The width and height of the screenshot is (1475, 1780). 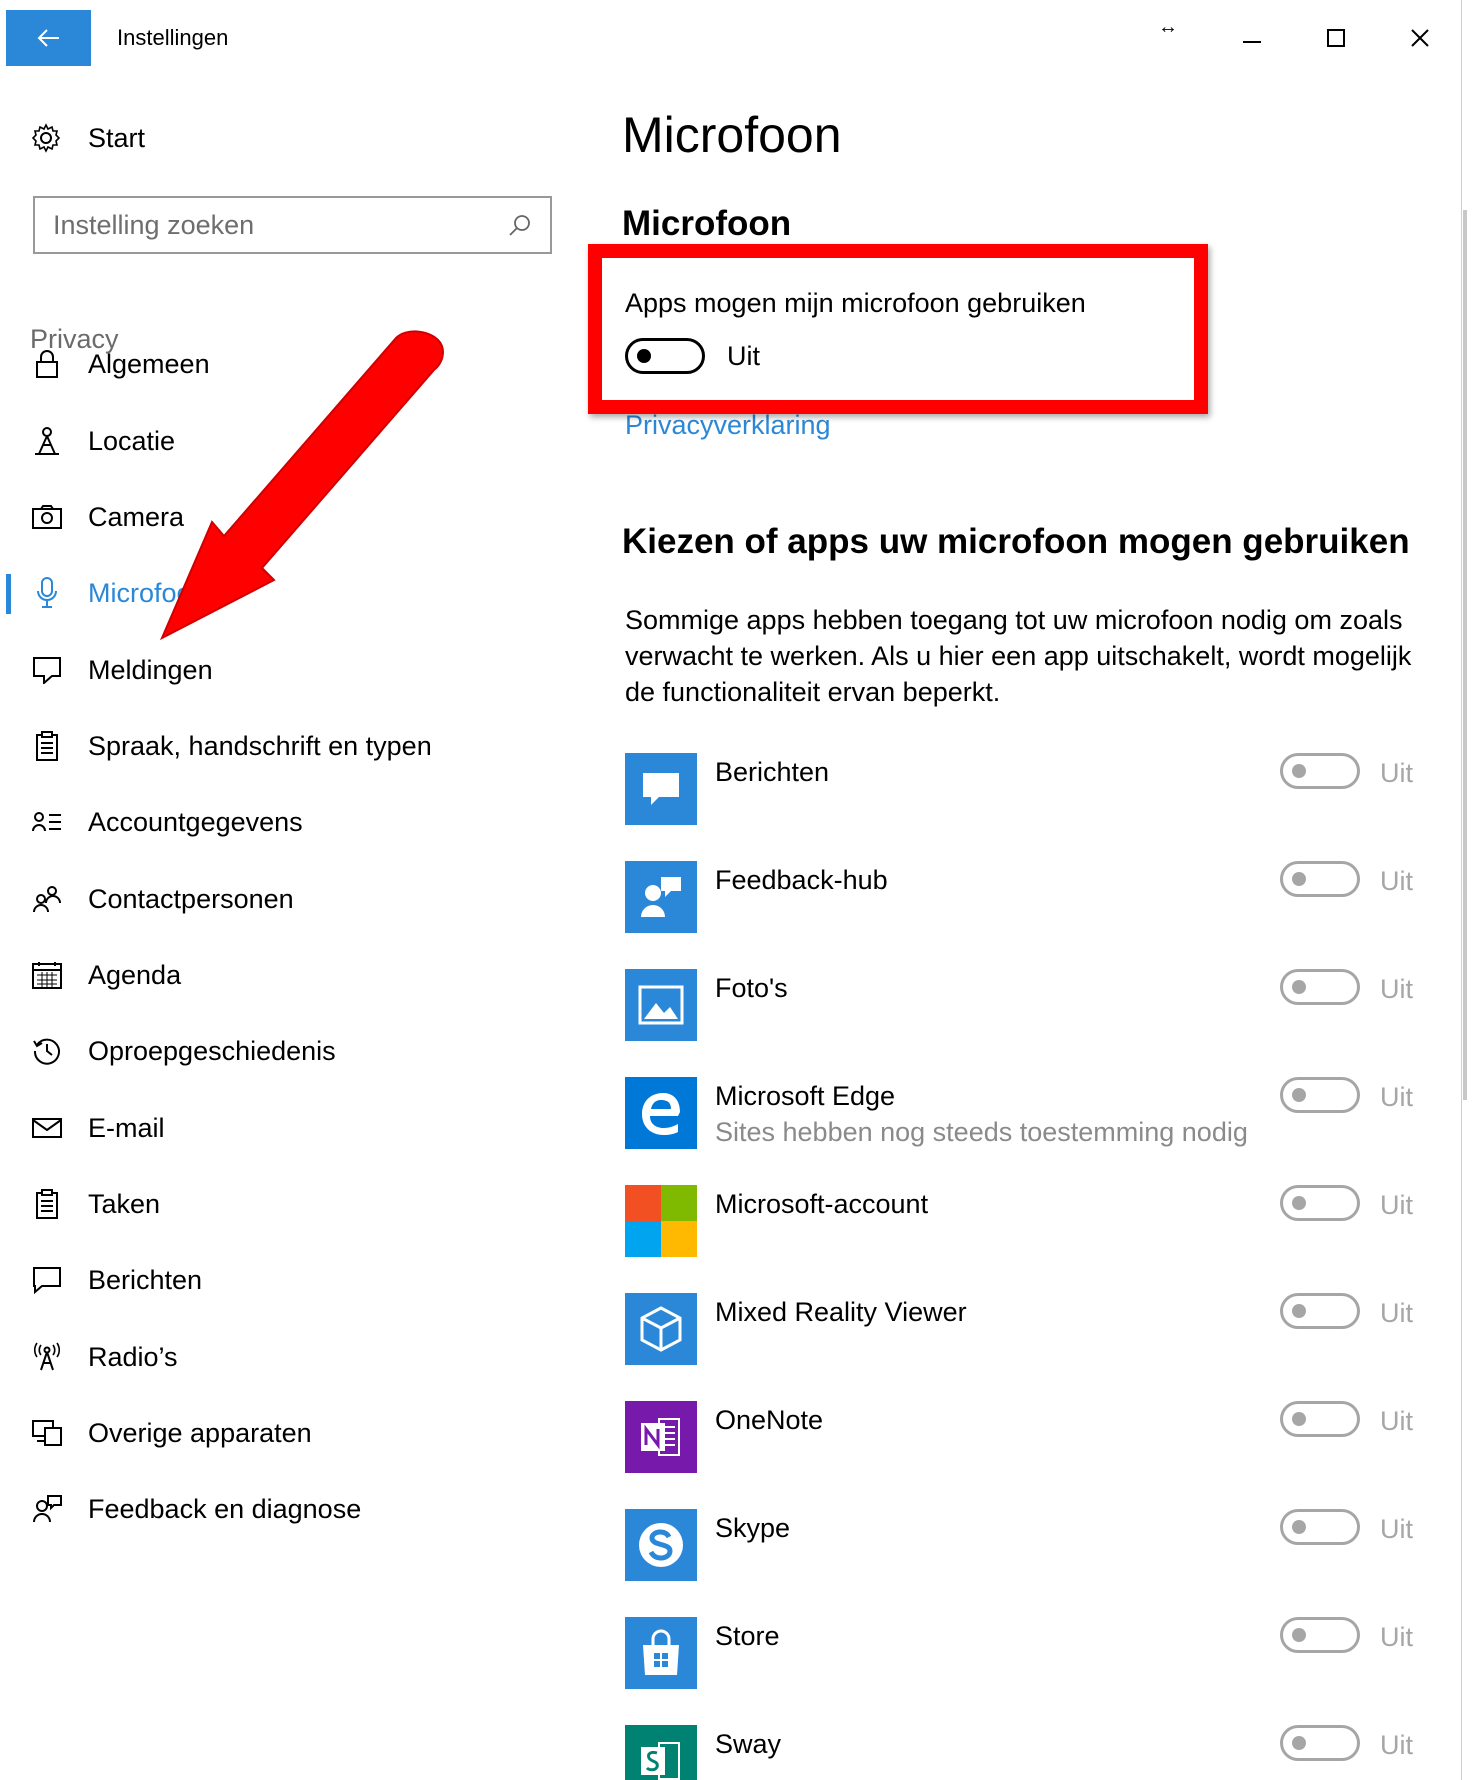 What do you see at coordinates (47, 517) in the screenshot?
I see `camera-icon` at bounding box center [47, 517].